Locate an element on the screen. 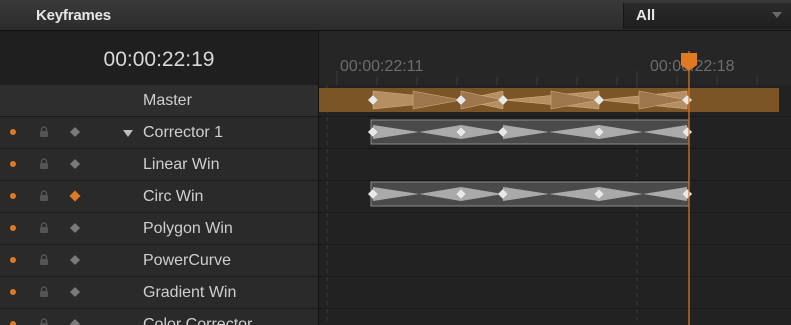 The width and height of the screenshot is (791, 325). track-row-gradient-win: Gradient Win is located at coordinates (159, 293).